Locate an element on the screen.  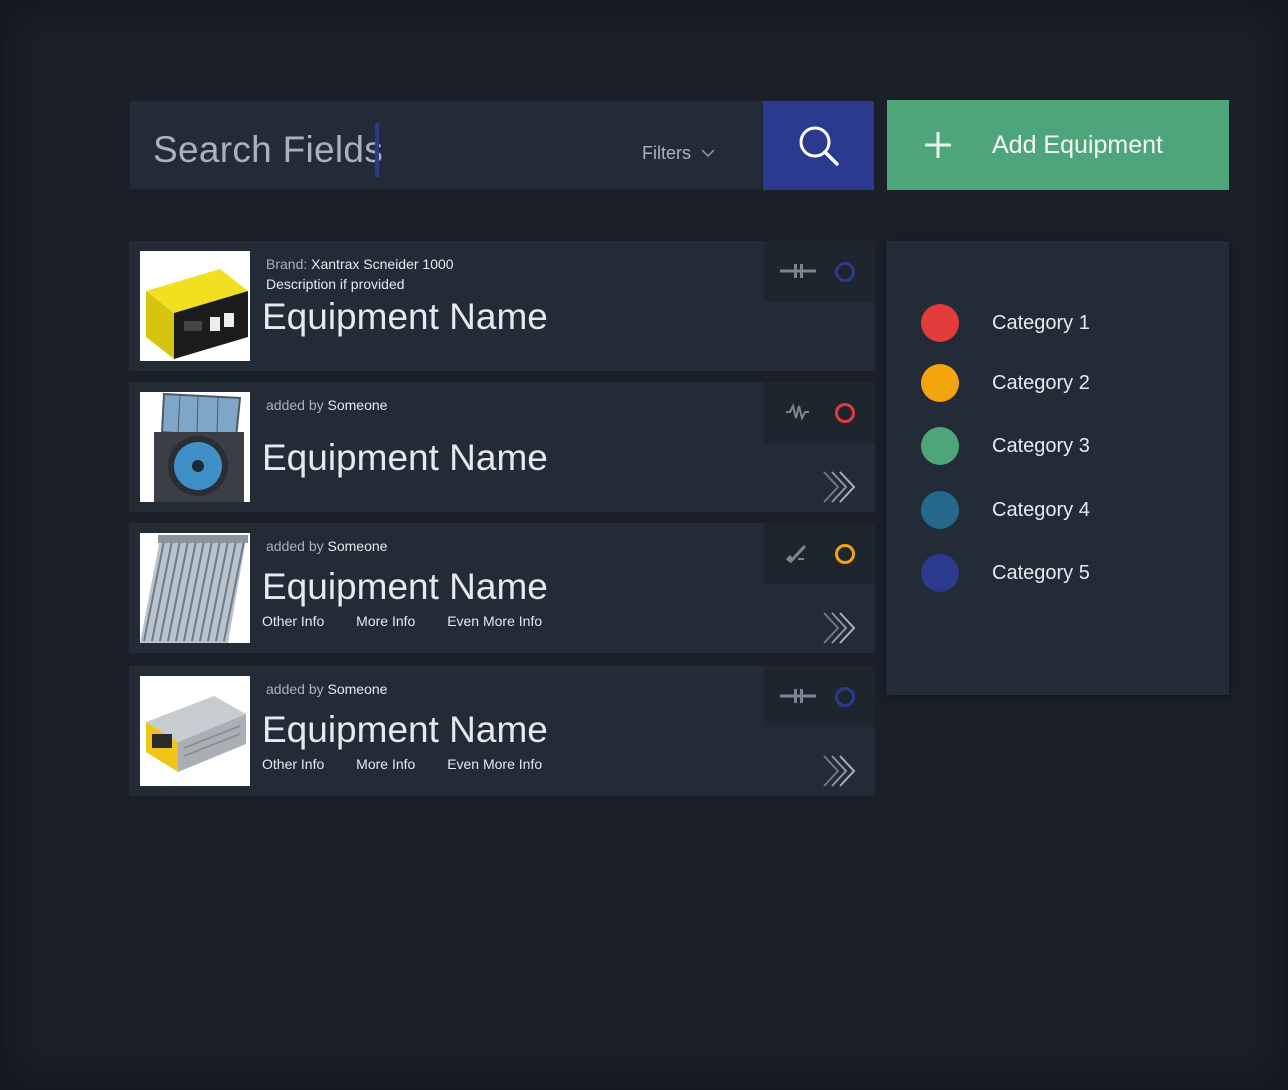
add-equipment-button: Add Equipment is located at coordinates (1058, 145).